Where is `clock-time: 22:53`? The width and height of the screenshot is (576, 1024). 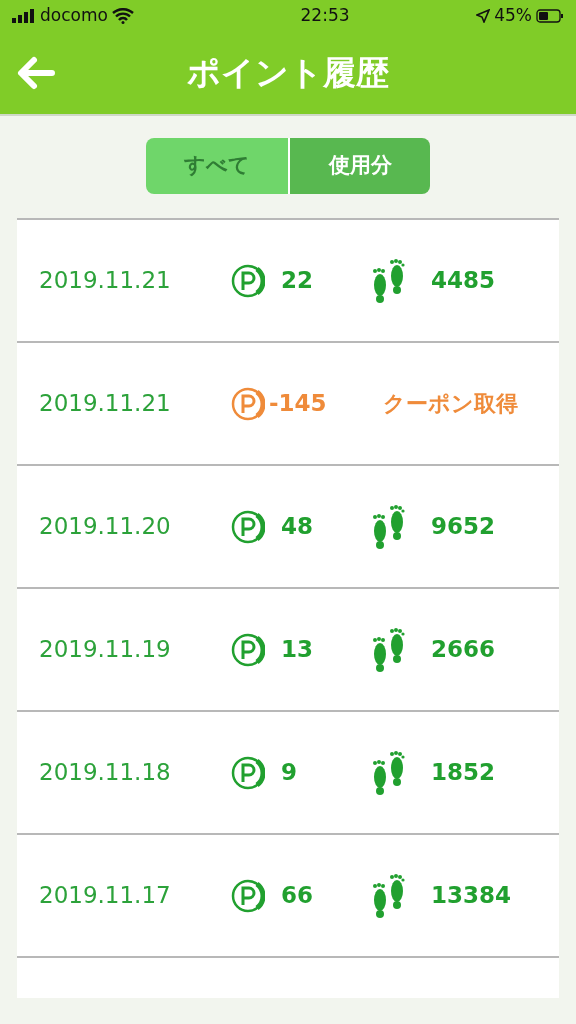
clock-time: 22:53 is located at coordinates (325, 16).